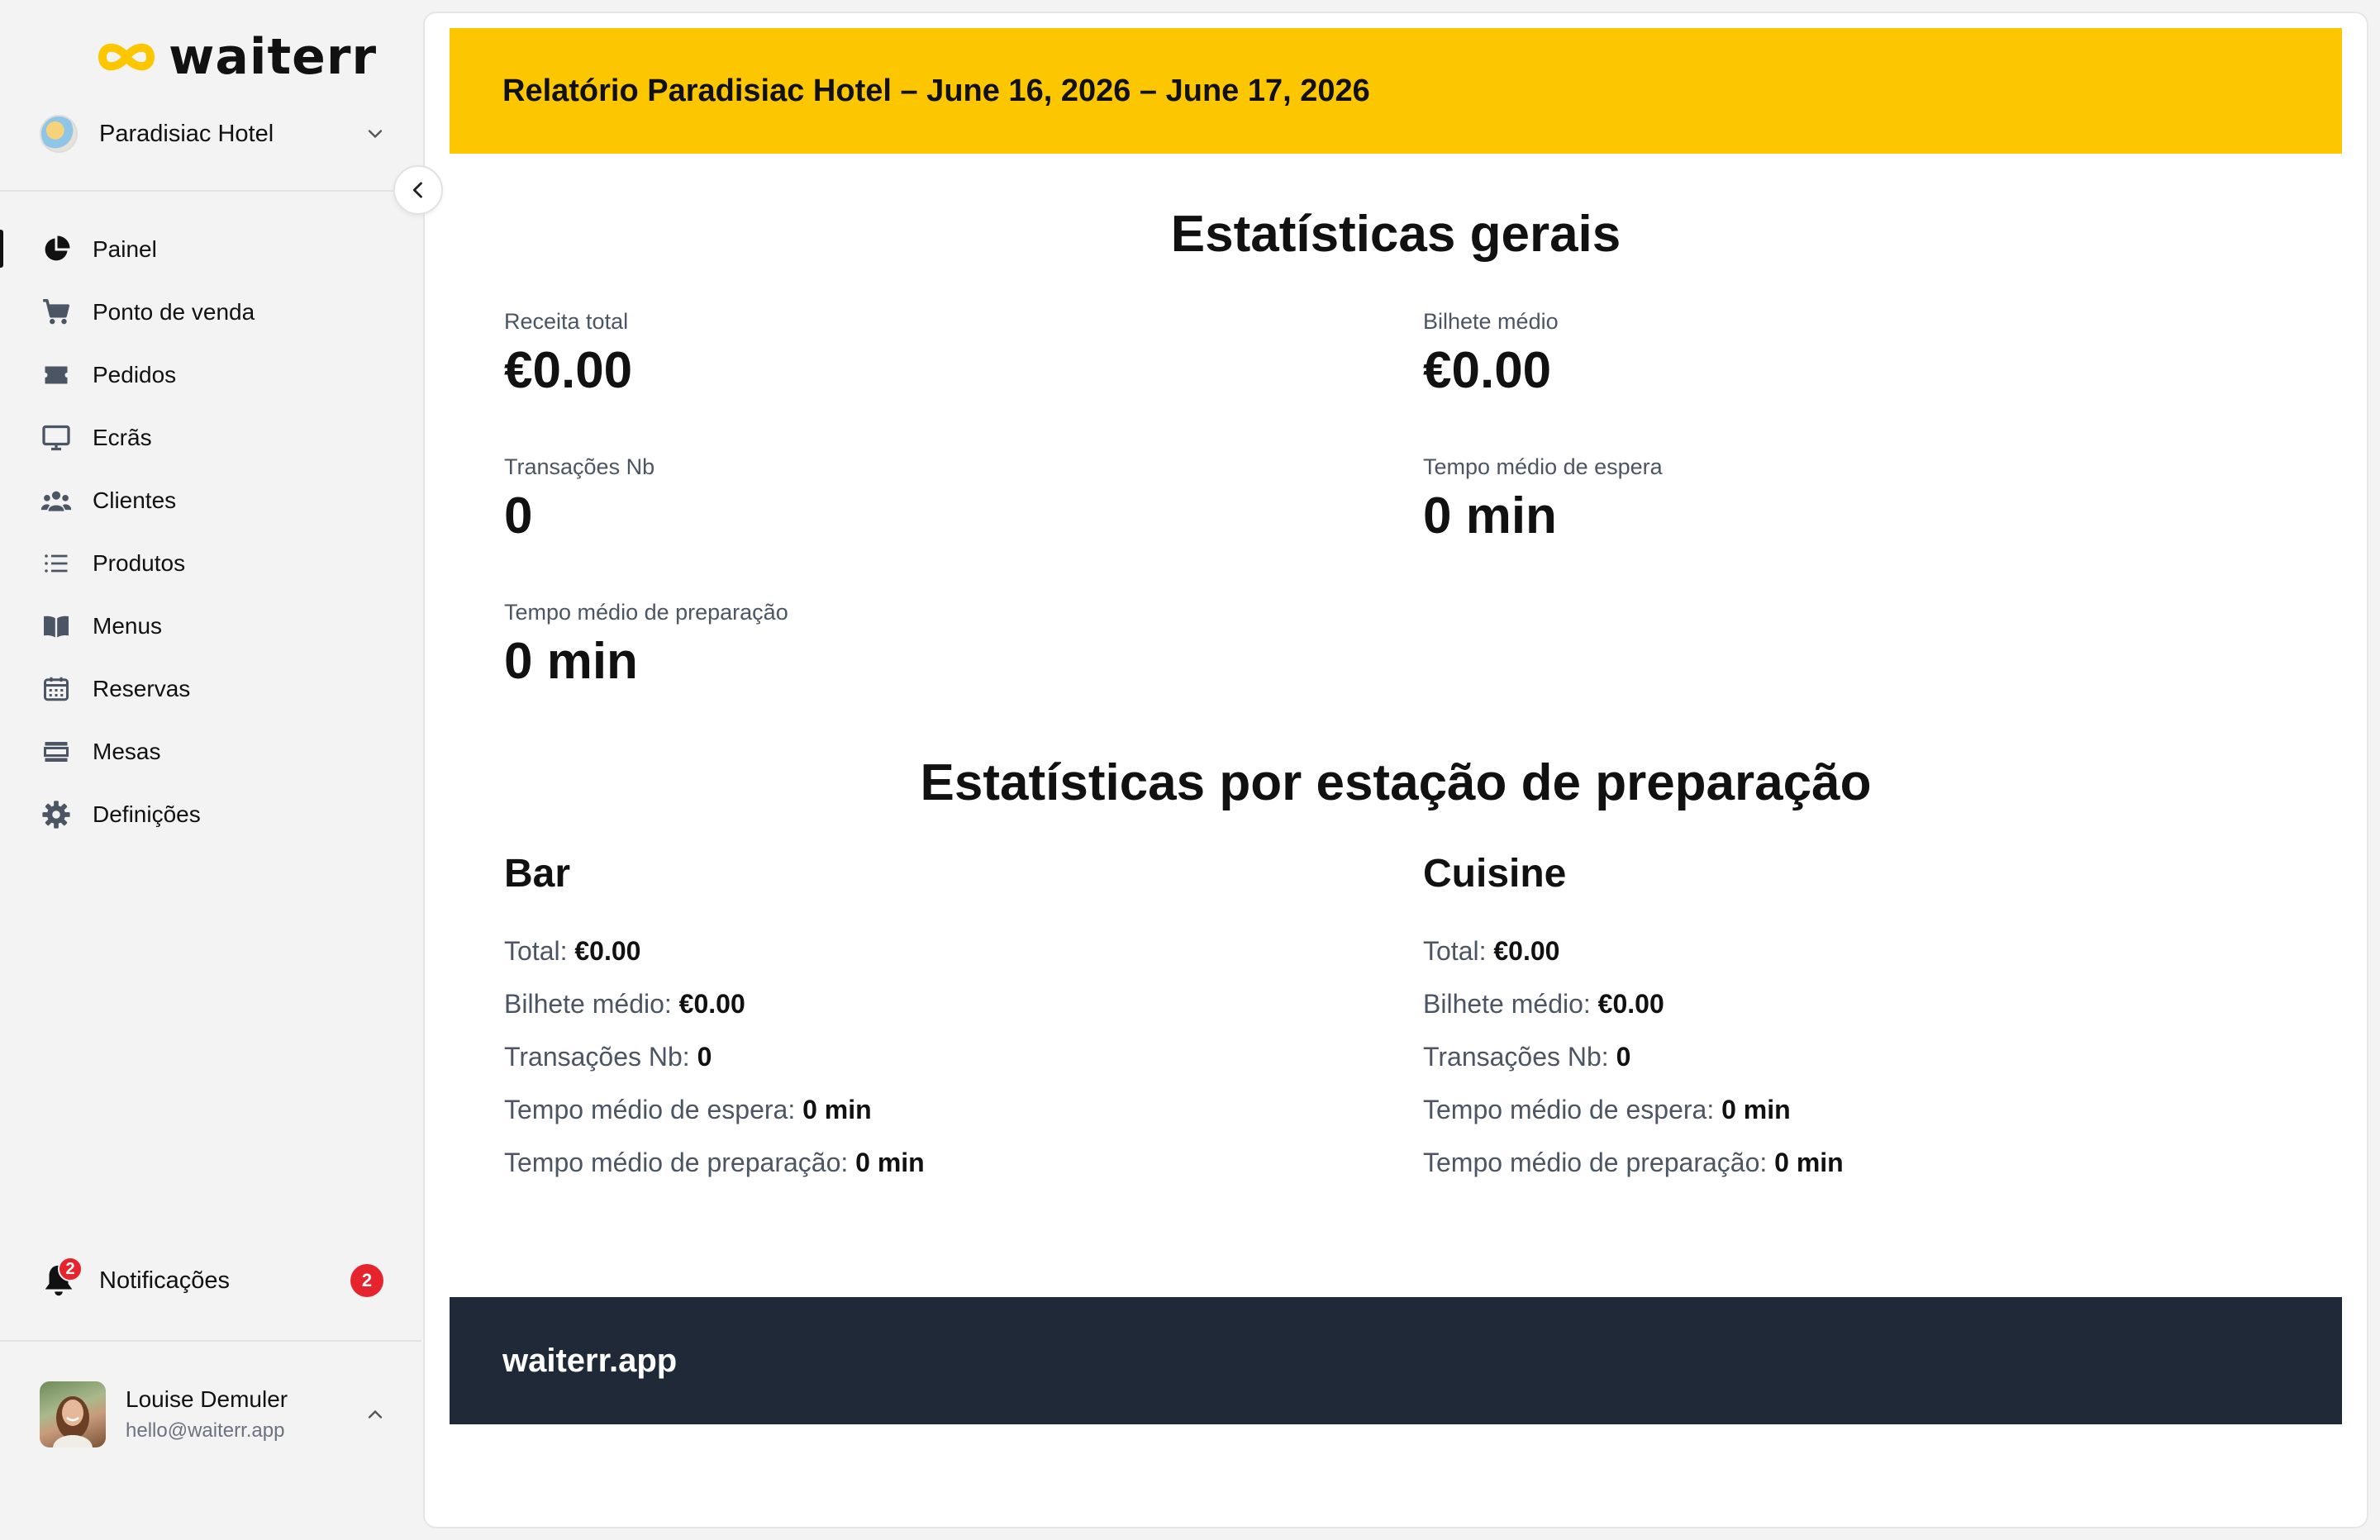  Describe the element at coordinates (210, 437) in the screenshot. I see `sidebar-item-ecras: Ecrãs` at that location.